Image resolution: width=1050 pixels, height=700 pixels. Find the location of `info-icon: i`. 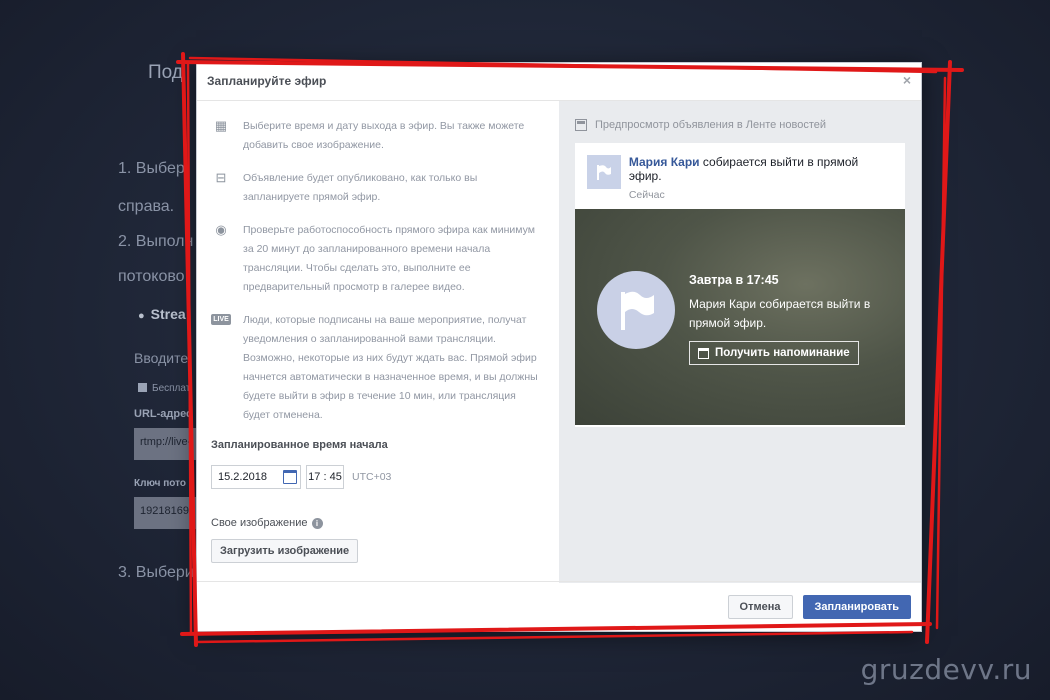

info-icon: i is located at coordinates (317, 523).